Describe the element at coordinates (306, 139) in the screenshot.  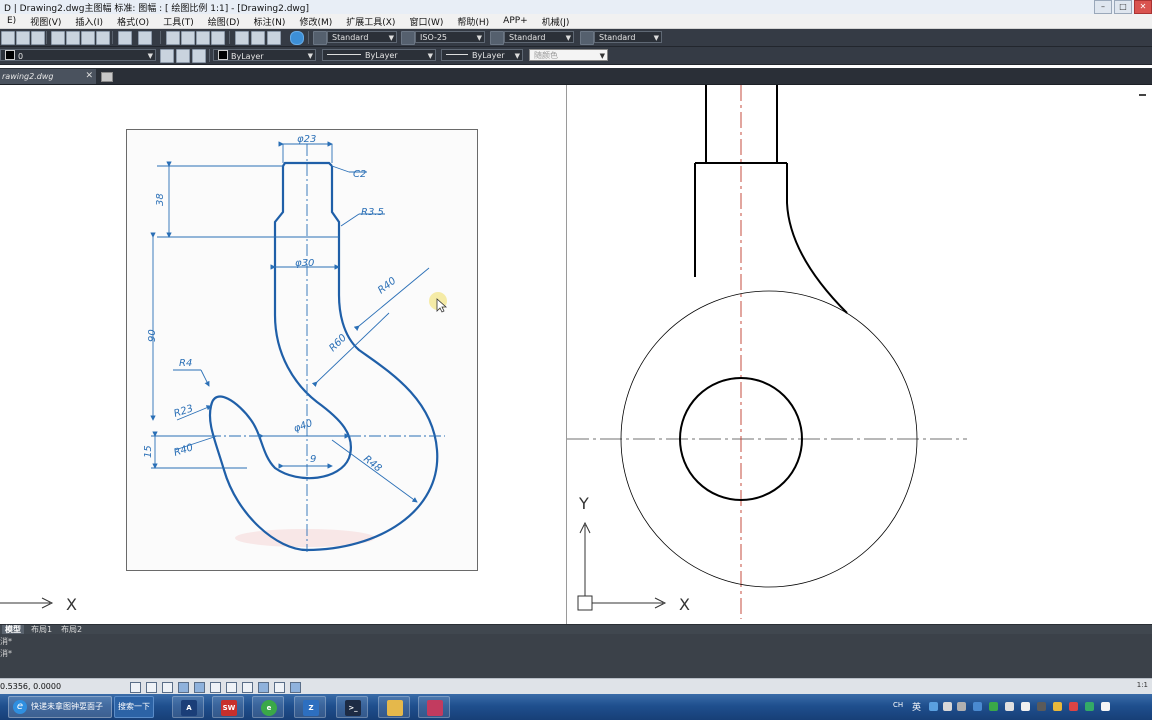
I see `dim-phi23: φ23` at that location.